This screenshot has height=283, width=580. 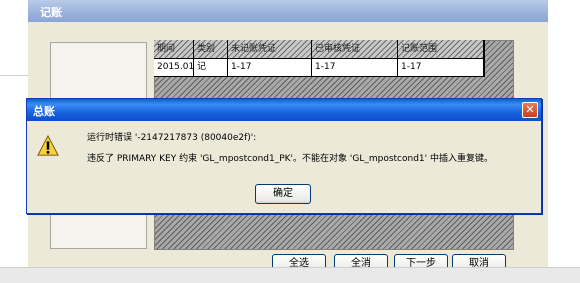 I want to click on warning-icon, so click(x=48, y=145).